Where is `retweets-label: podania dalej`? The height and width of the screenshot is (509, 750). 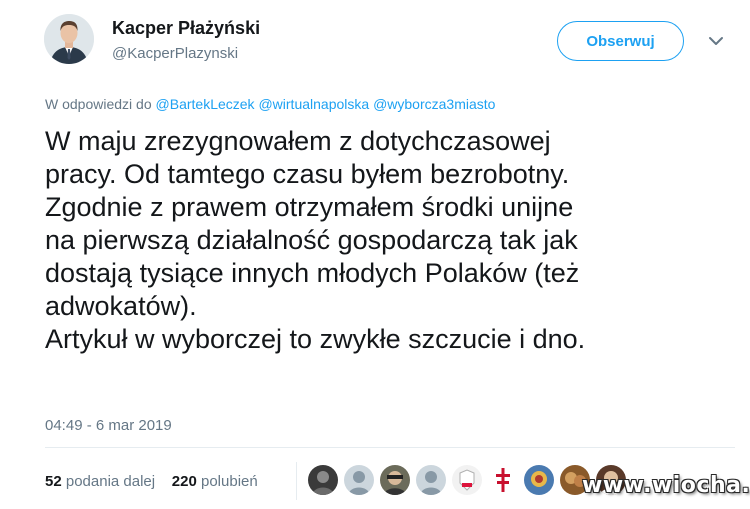
retweets-label: podania dalej is located at coordinates (110, 481).